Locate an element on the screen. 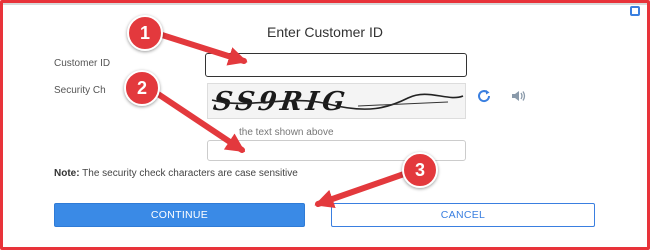 This screenshot has height=250, width=650. step-marker-3: 3 is located at coordinates (420, 170).